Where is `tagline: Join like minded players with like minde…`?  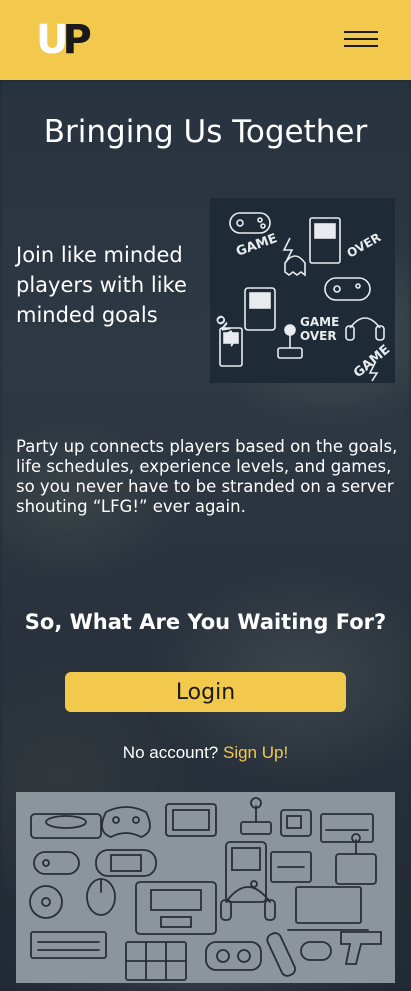 tagline: Join like minded players with like minde… is located at coordinates (101, 285).